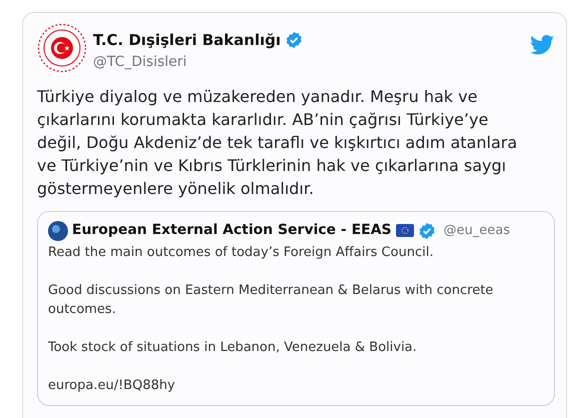  Describe the element at coordinates (62, 48) in the screenshot. I see `emblem-avatar-icon` at that location.